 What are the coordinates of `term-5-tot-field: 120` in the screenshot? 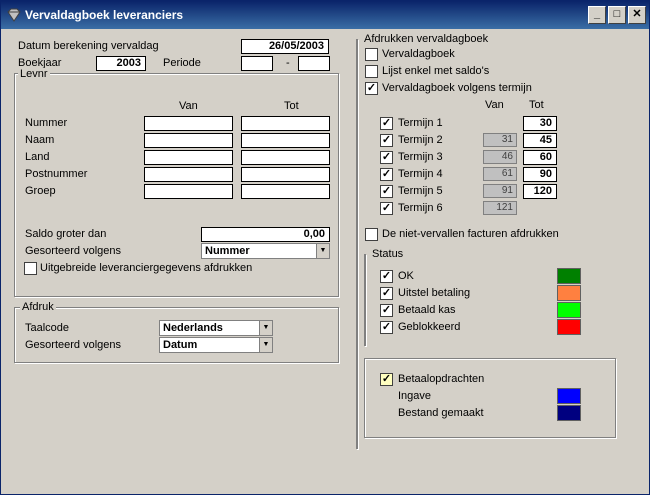 It's located at (540, 191).